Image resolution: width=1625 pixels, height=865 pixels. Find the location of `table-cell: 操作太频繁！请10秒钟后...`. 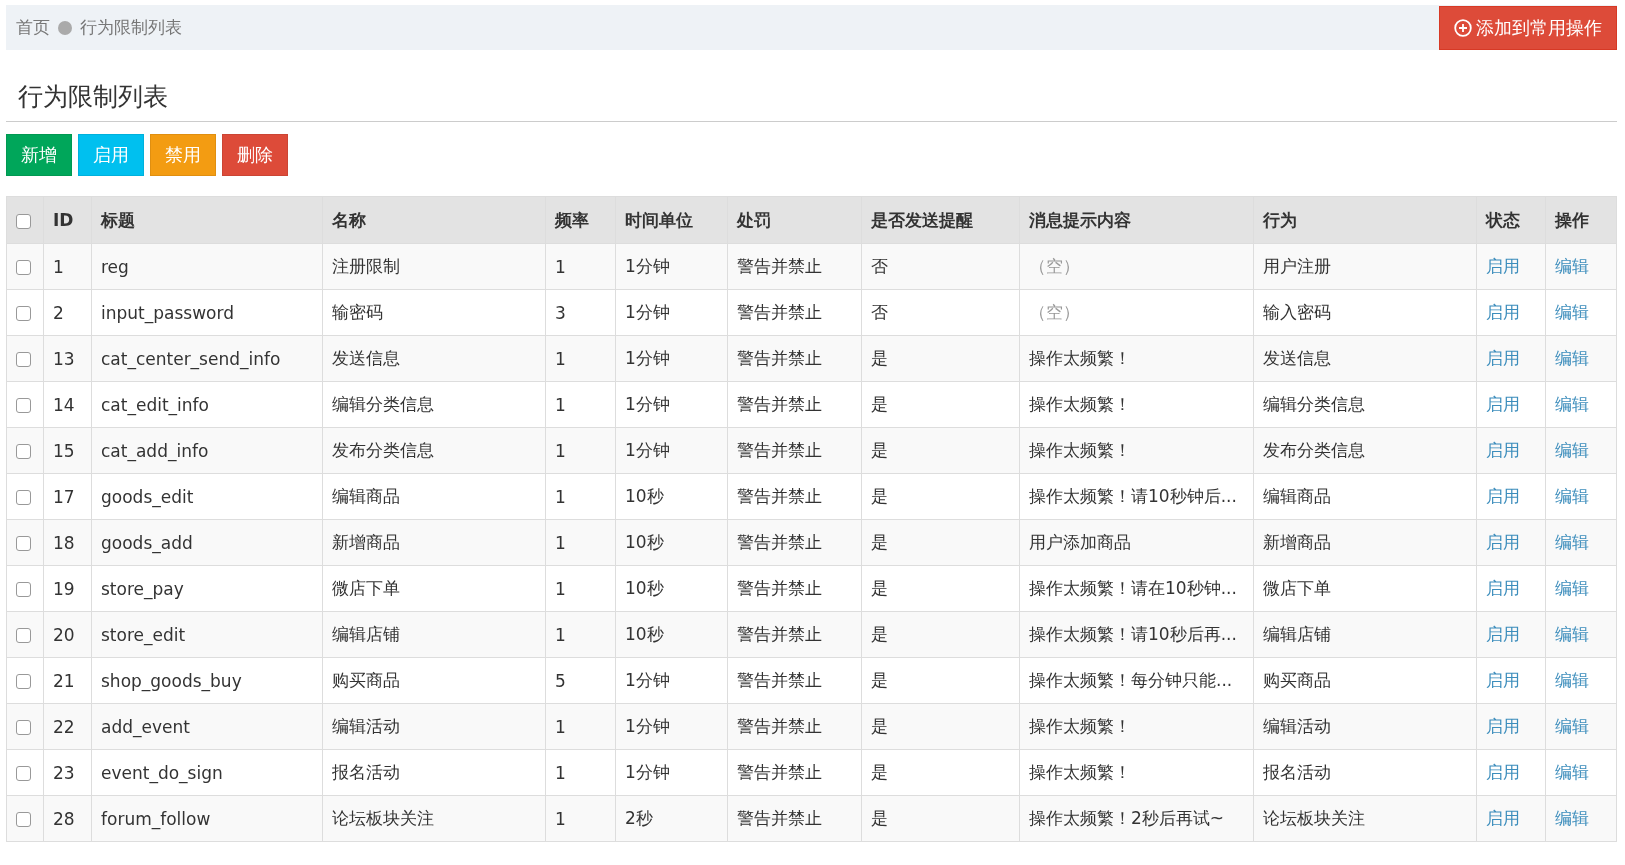

table-cell: 操作太频繁！请10秒钟后... is located at coordinates (1136, 496).